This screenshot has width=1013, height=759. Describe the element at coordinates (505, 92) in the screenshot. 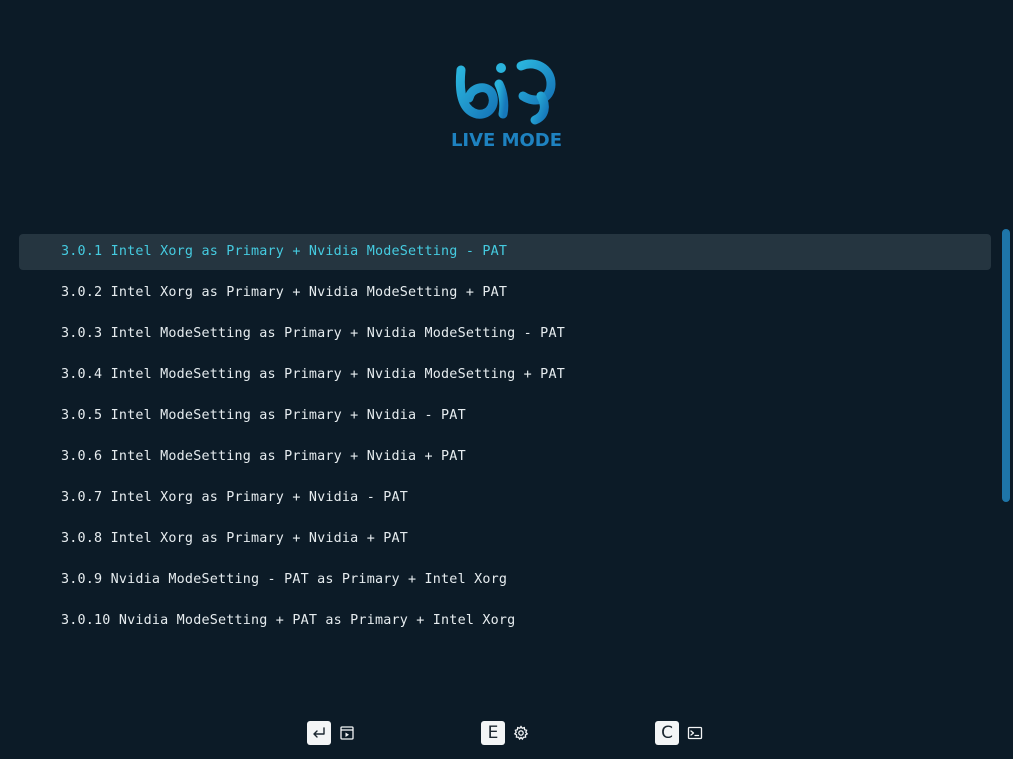

I see `big-logo-icon` at that location.